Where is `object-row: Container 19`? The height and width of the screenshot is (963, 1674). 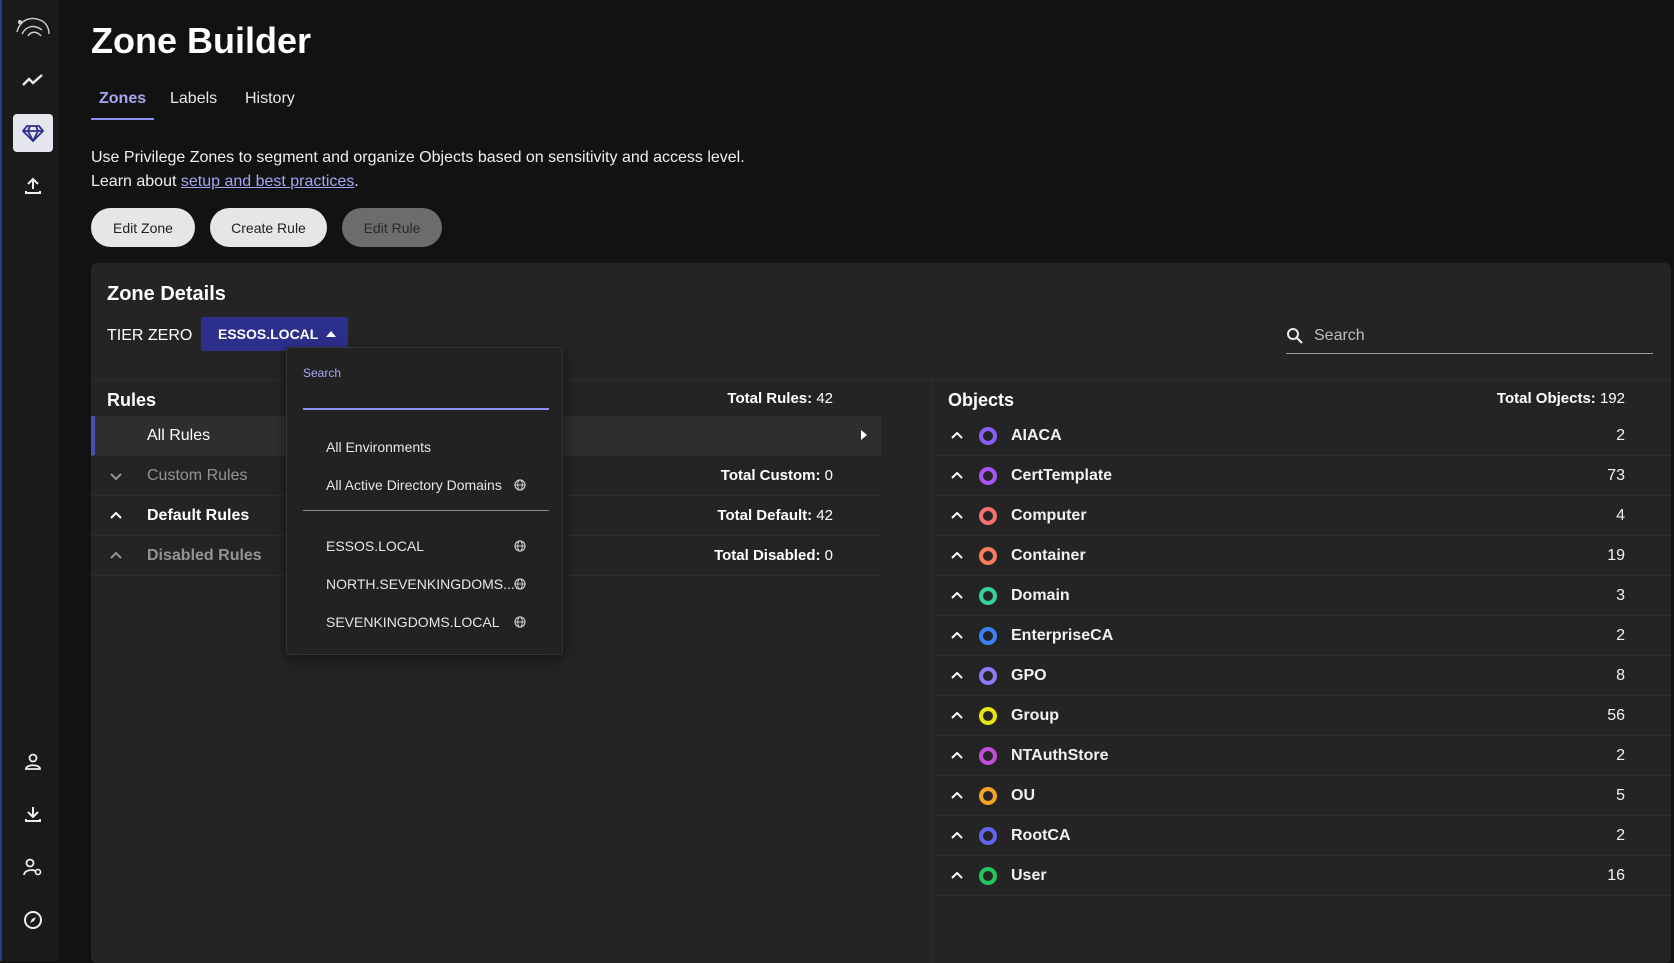
object-row: Container 19 is located at coordinates (1301, 556).